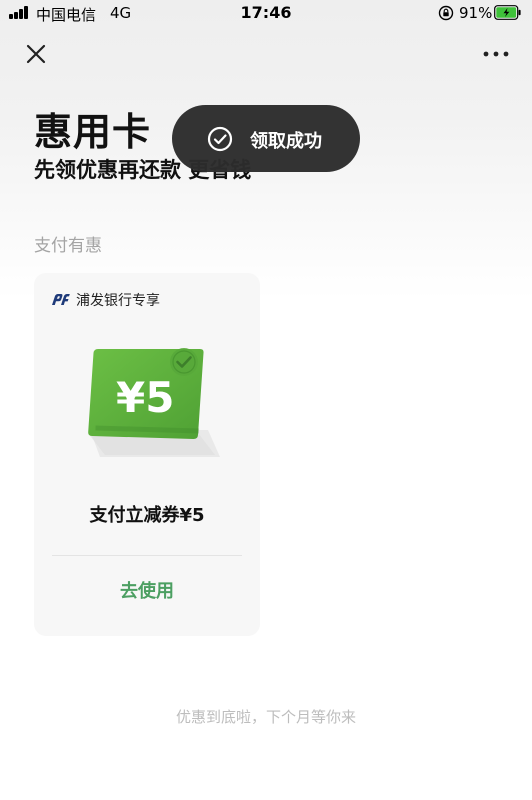  I want to click on section-label: 支付有惠, so click(68, 246).